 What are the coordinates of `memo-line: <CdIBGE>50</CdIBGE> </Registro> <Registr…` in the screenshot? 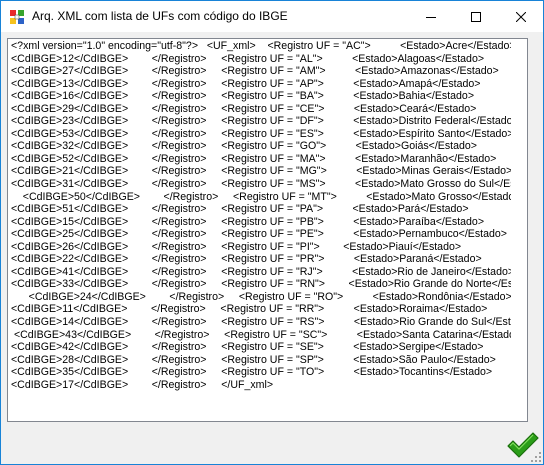 It's located at (261, 196).